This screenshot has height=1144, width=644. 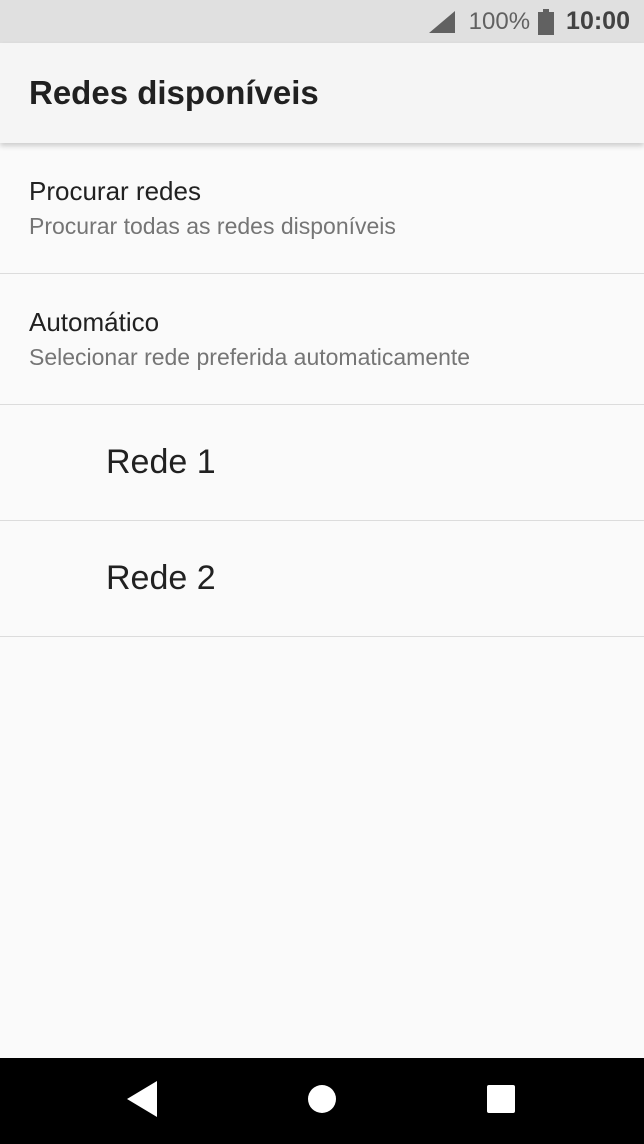 What do you see at coordinates (598, 21) in the screenshot?
I see `status-time: 10:00` at bounding box center [598, 21].